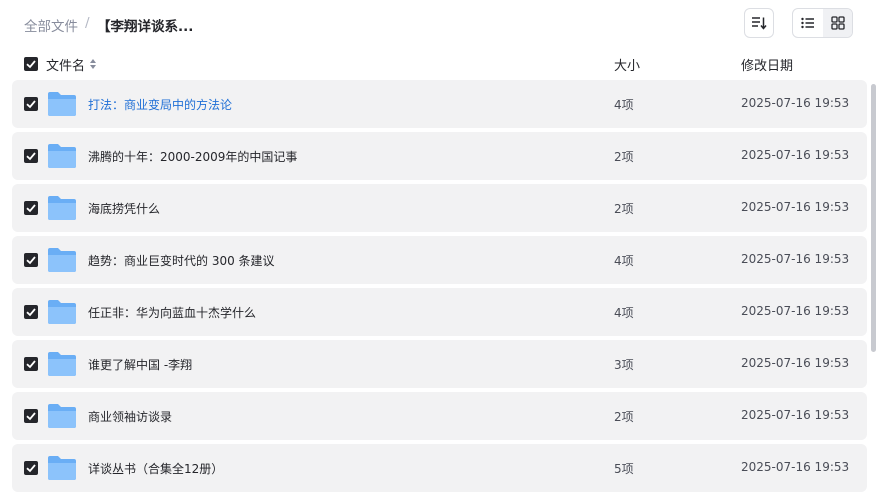 The height and width of the screenshot is (496, 878). What do you see at coordinates (181, 260) in the screenshot?
I see `file-name: 趋势：商业巨变时代的 300 条建议` at bounding box center [181, 260].